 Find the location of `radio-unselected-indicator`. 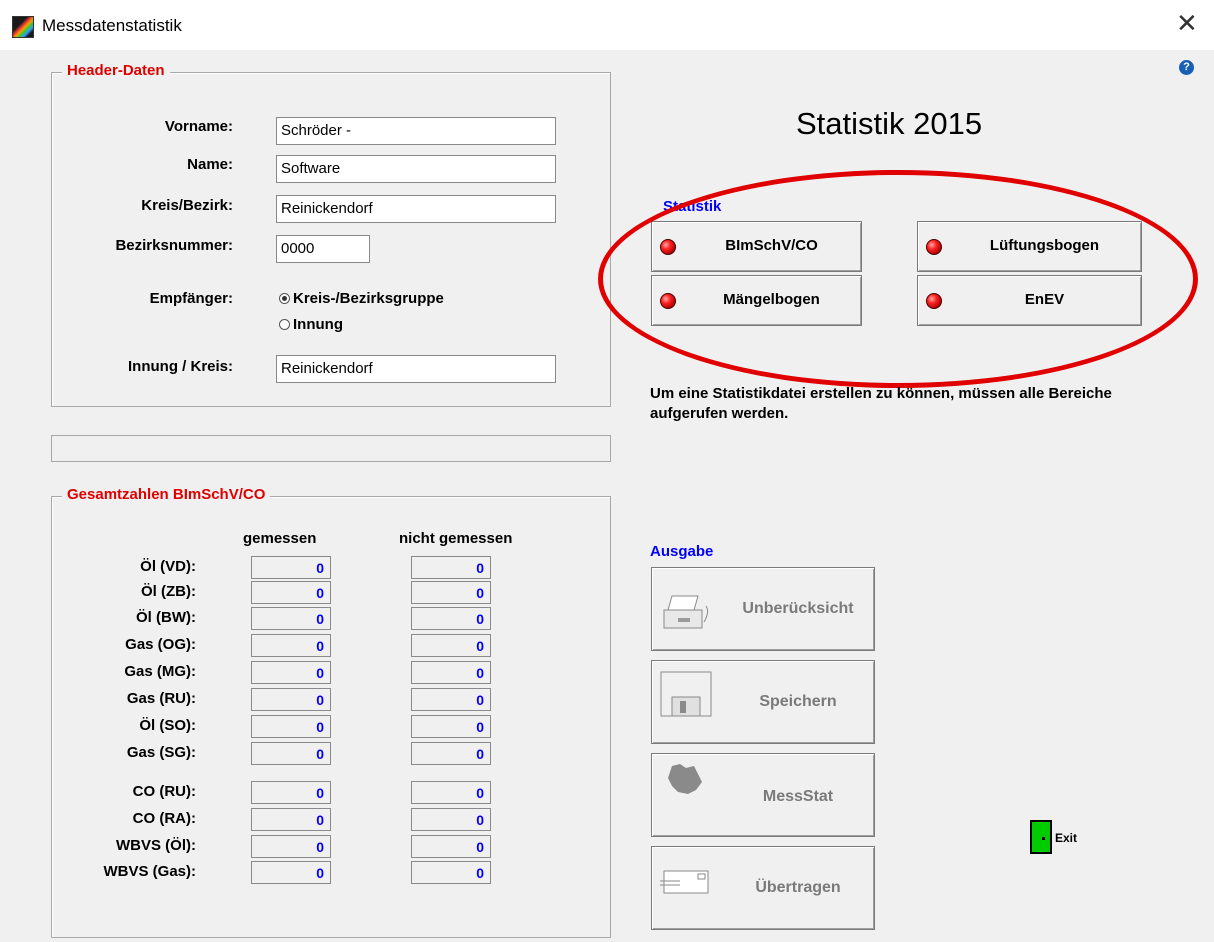

radio-unselected-indicator is located at coordinates (284, 324).